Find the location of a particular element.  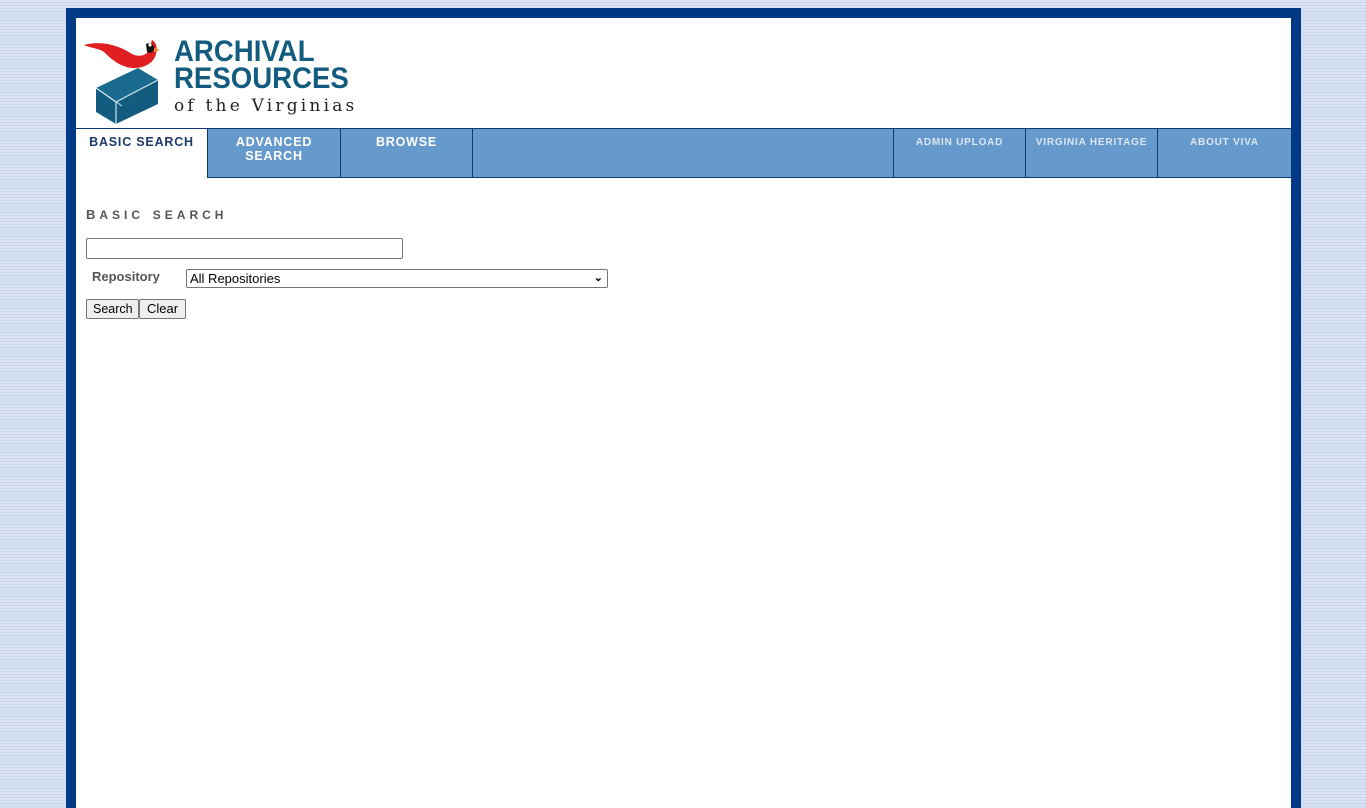

repository-label: Repository is located at coordinates (126, 276).